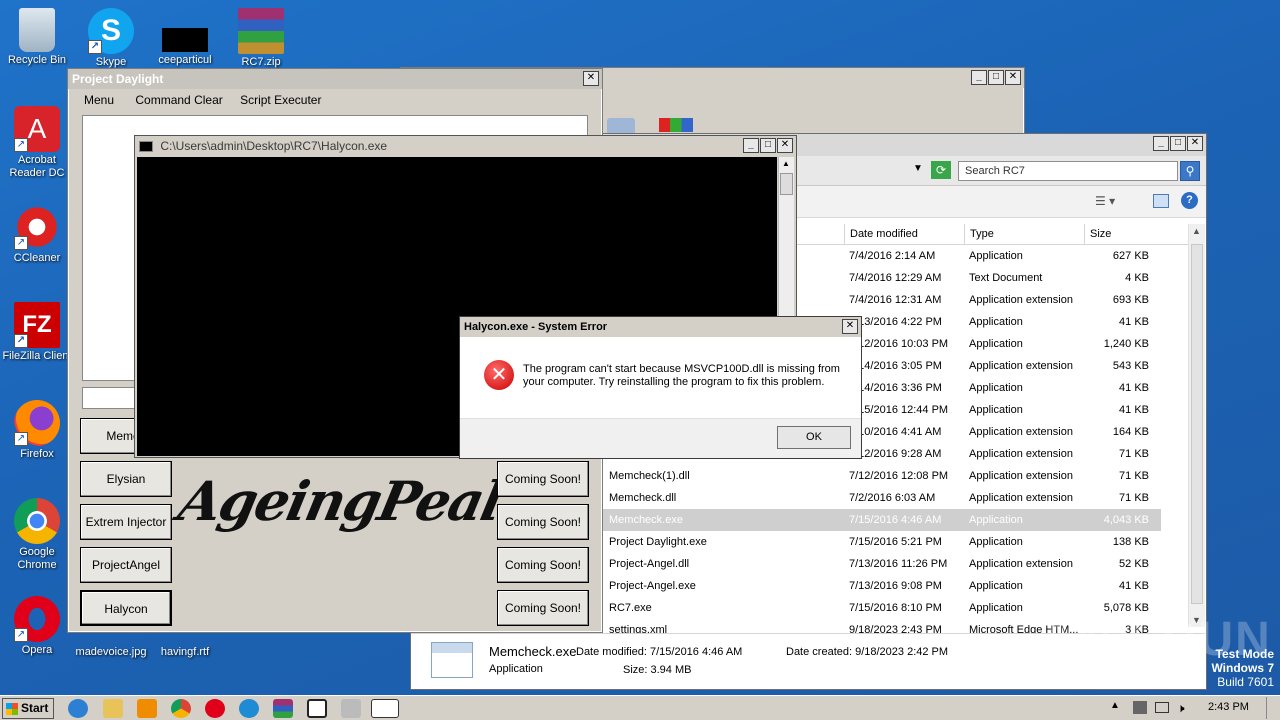 The height and width of the screenshot is (720, 1280). I want to click on coming-soon-button-4: Coming Soon!, so click(543, 608).